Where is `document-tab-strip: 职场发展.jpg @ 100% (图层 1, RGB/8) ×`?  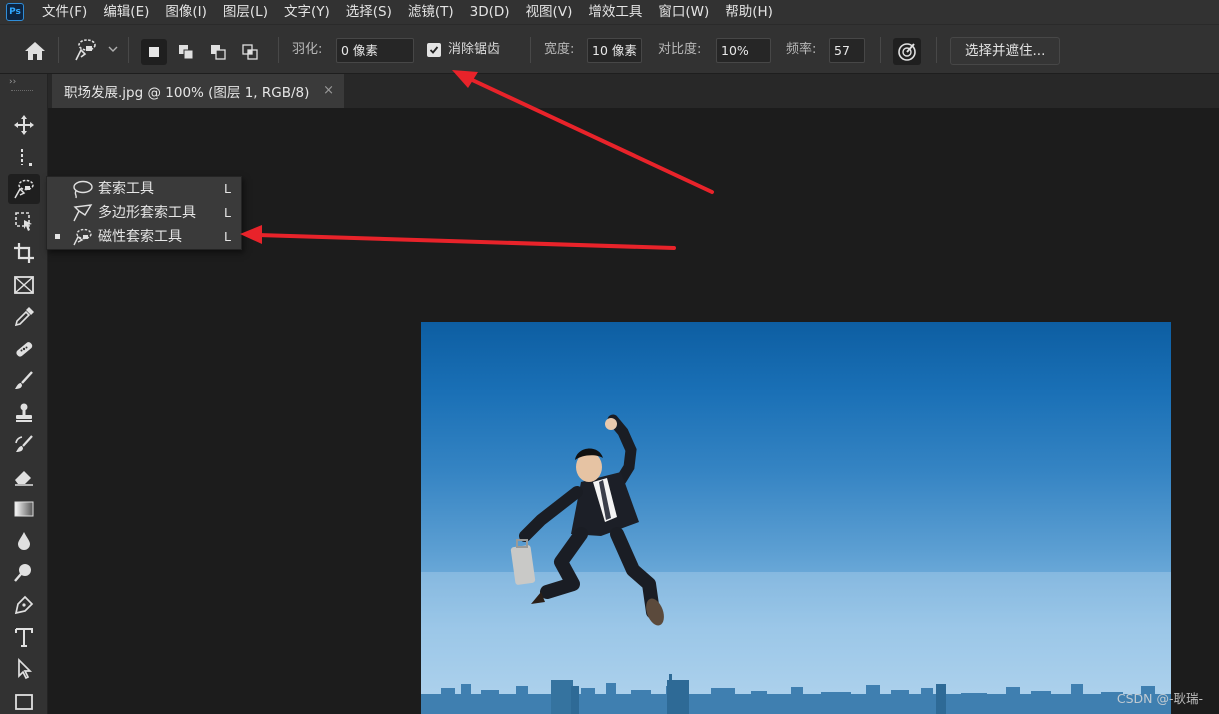 document-tab-strip: 职场发展.jpg @ 100% (图层 1, RGB/8) × is located at coordinates (633, 91).